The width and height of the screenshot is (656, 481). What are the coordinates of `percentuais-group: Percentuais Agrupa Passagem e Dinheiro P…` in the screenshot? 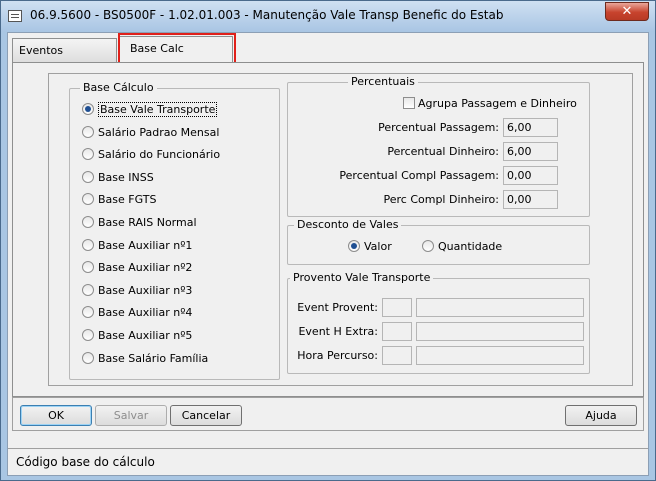 It's located at (438, 146).